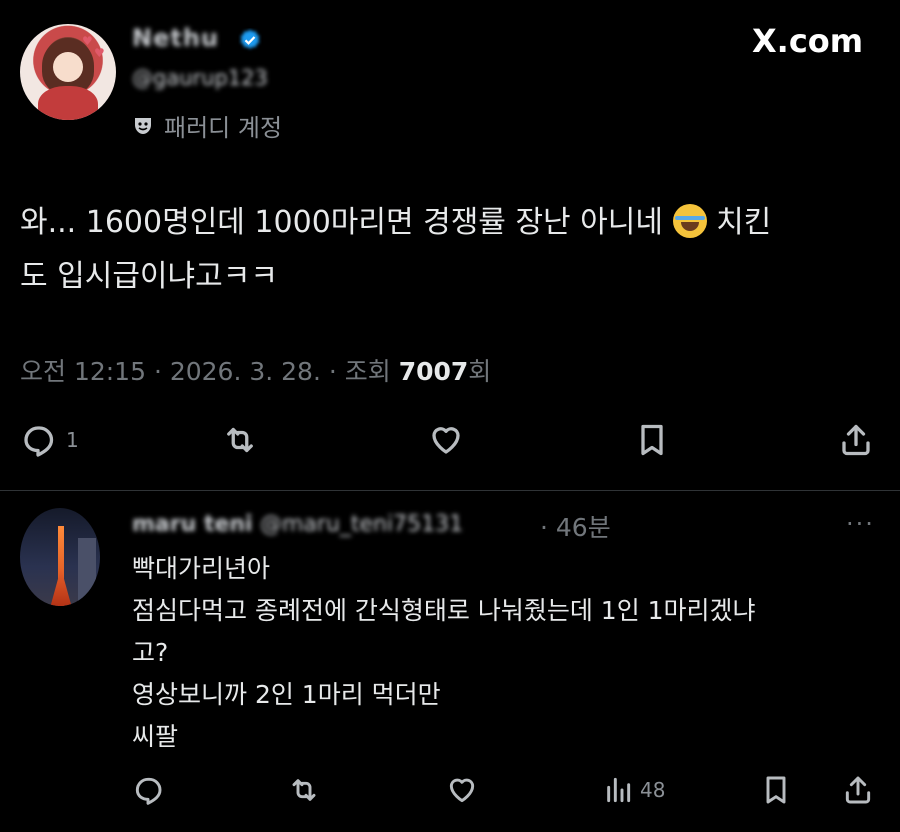  What do you see at coordinates (808, 41) in the screenshot?
I see `site-watermark: X.com` at bounding box center [808, 41].